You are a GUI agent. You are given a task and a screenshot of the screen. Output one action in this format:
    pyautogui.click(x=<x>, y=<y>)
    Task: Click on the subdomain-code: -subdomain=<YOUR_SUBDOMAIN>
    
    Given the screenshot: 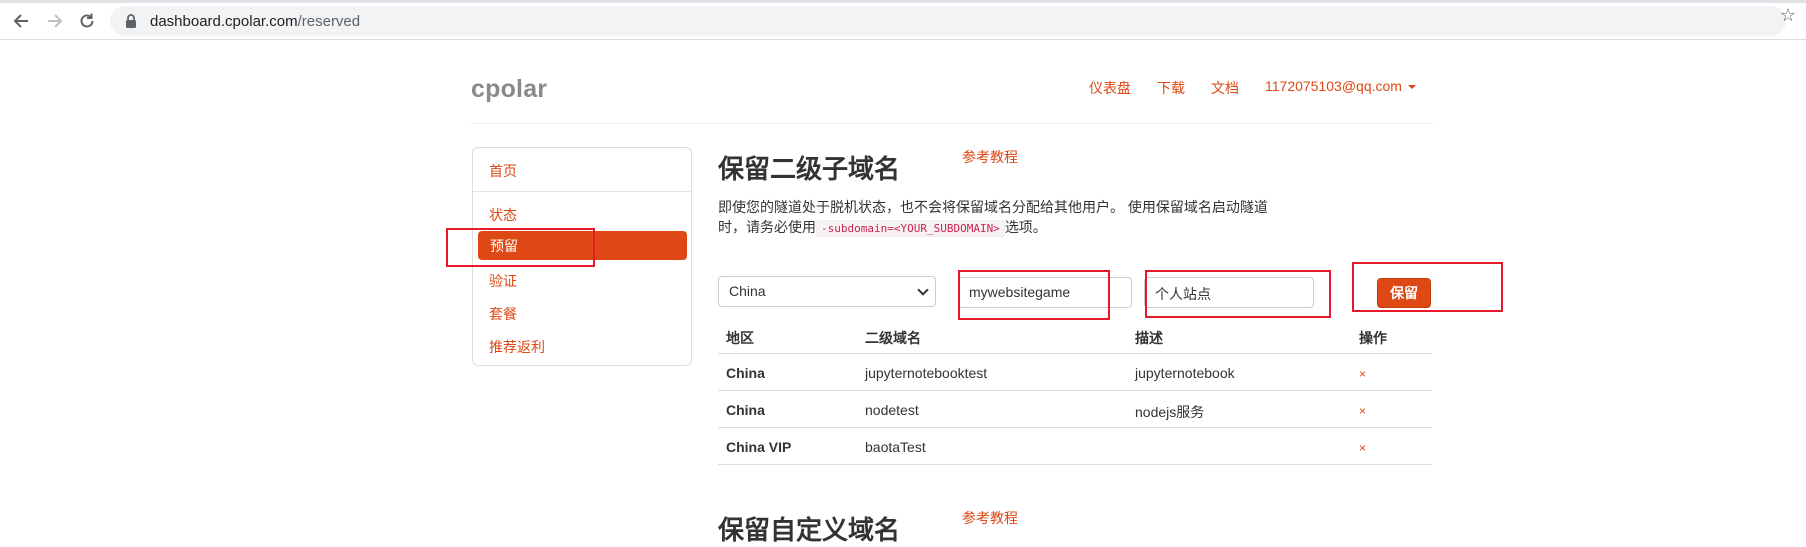 What is the action you would take?
    pyautogui.click(x=910, y=228)
    